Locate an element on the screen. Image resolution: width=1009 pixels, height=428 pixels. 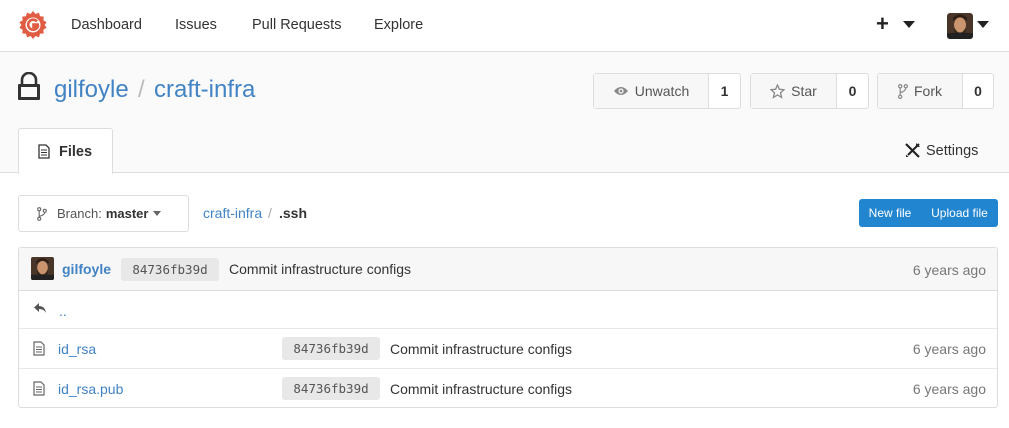
tools-icon is located at coordinates (912, 150).